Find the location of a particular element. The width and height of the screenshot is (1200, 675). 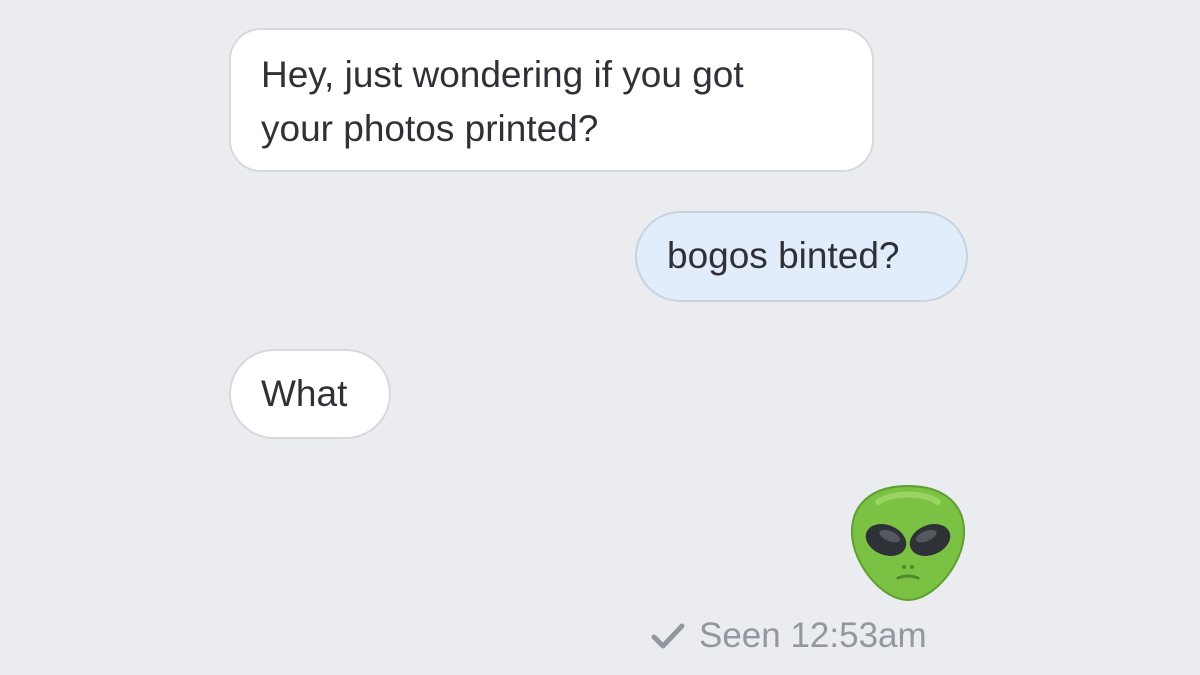

seen-receipt: Seen 12:53am is located at coordinates (789, 636).